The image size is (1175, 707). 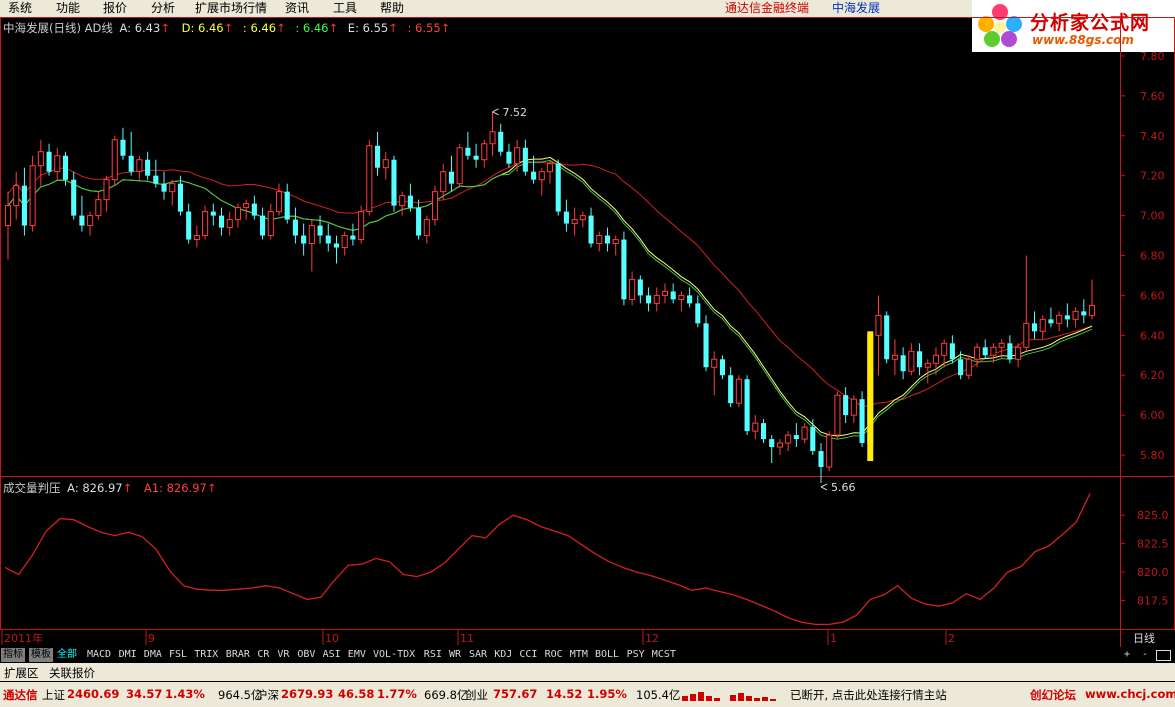 I want to click on tab-macd: MACD, so click(x=99, y=655).